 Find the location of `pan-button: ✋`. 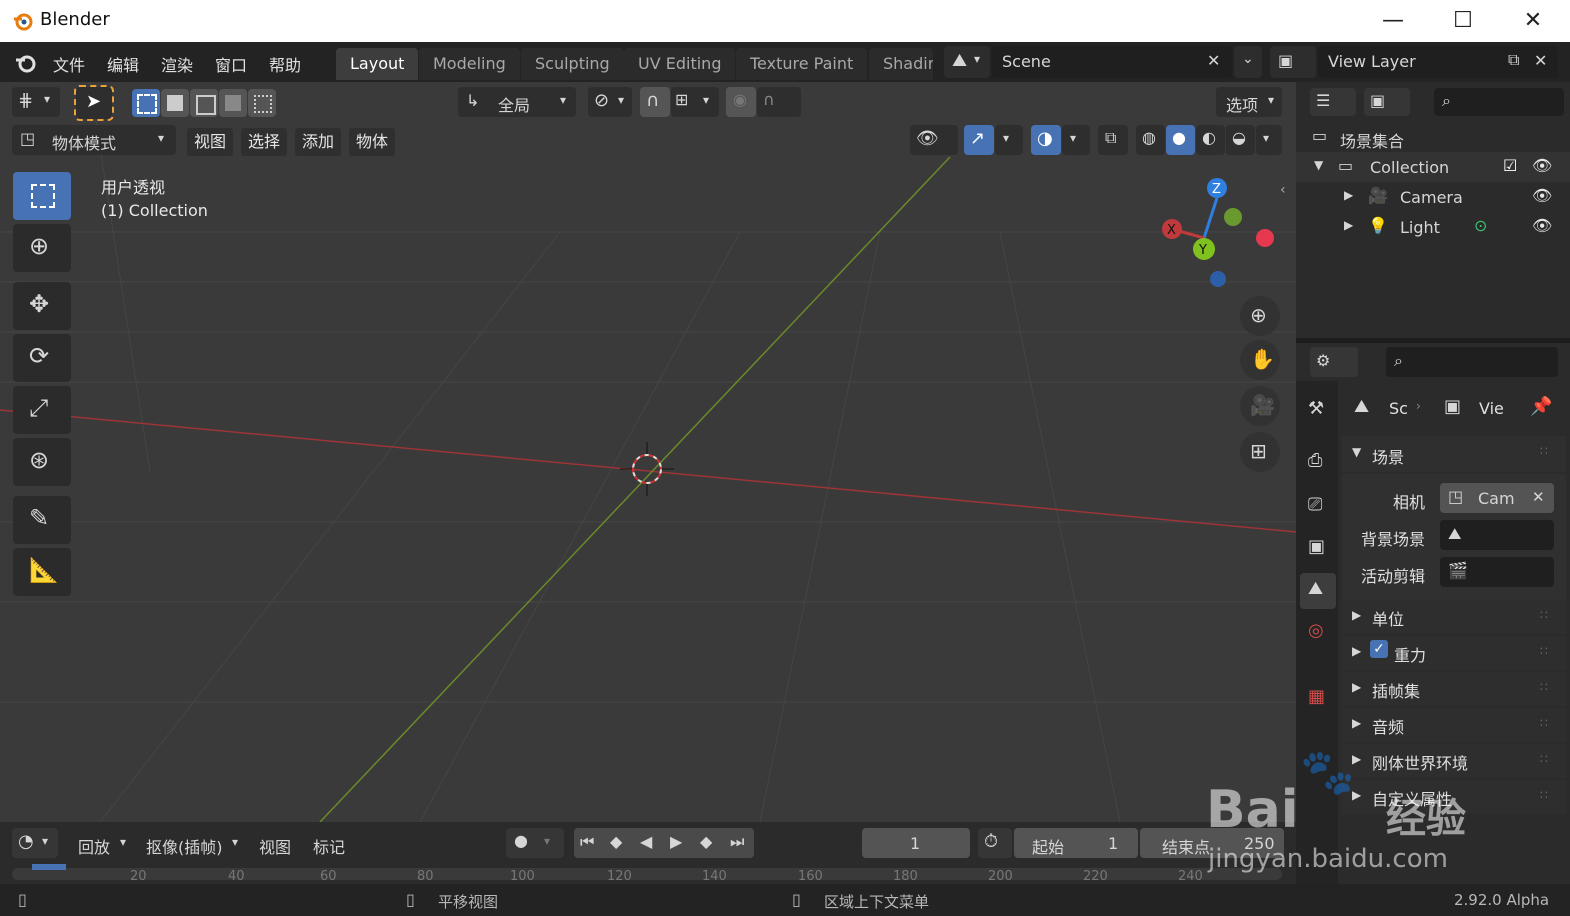

pan-button: ✋ is located at coordinates (1260, 360).